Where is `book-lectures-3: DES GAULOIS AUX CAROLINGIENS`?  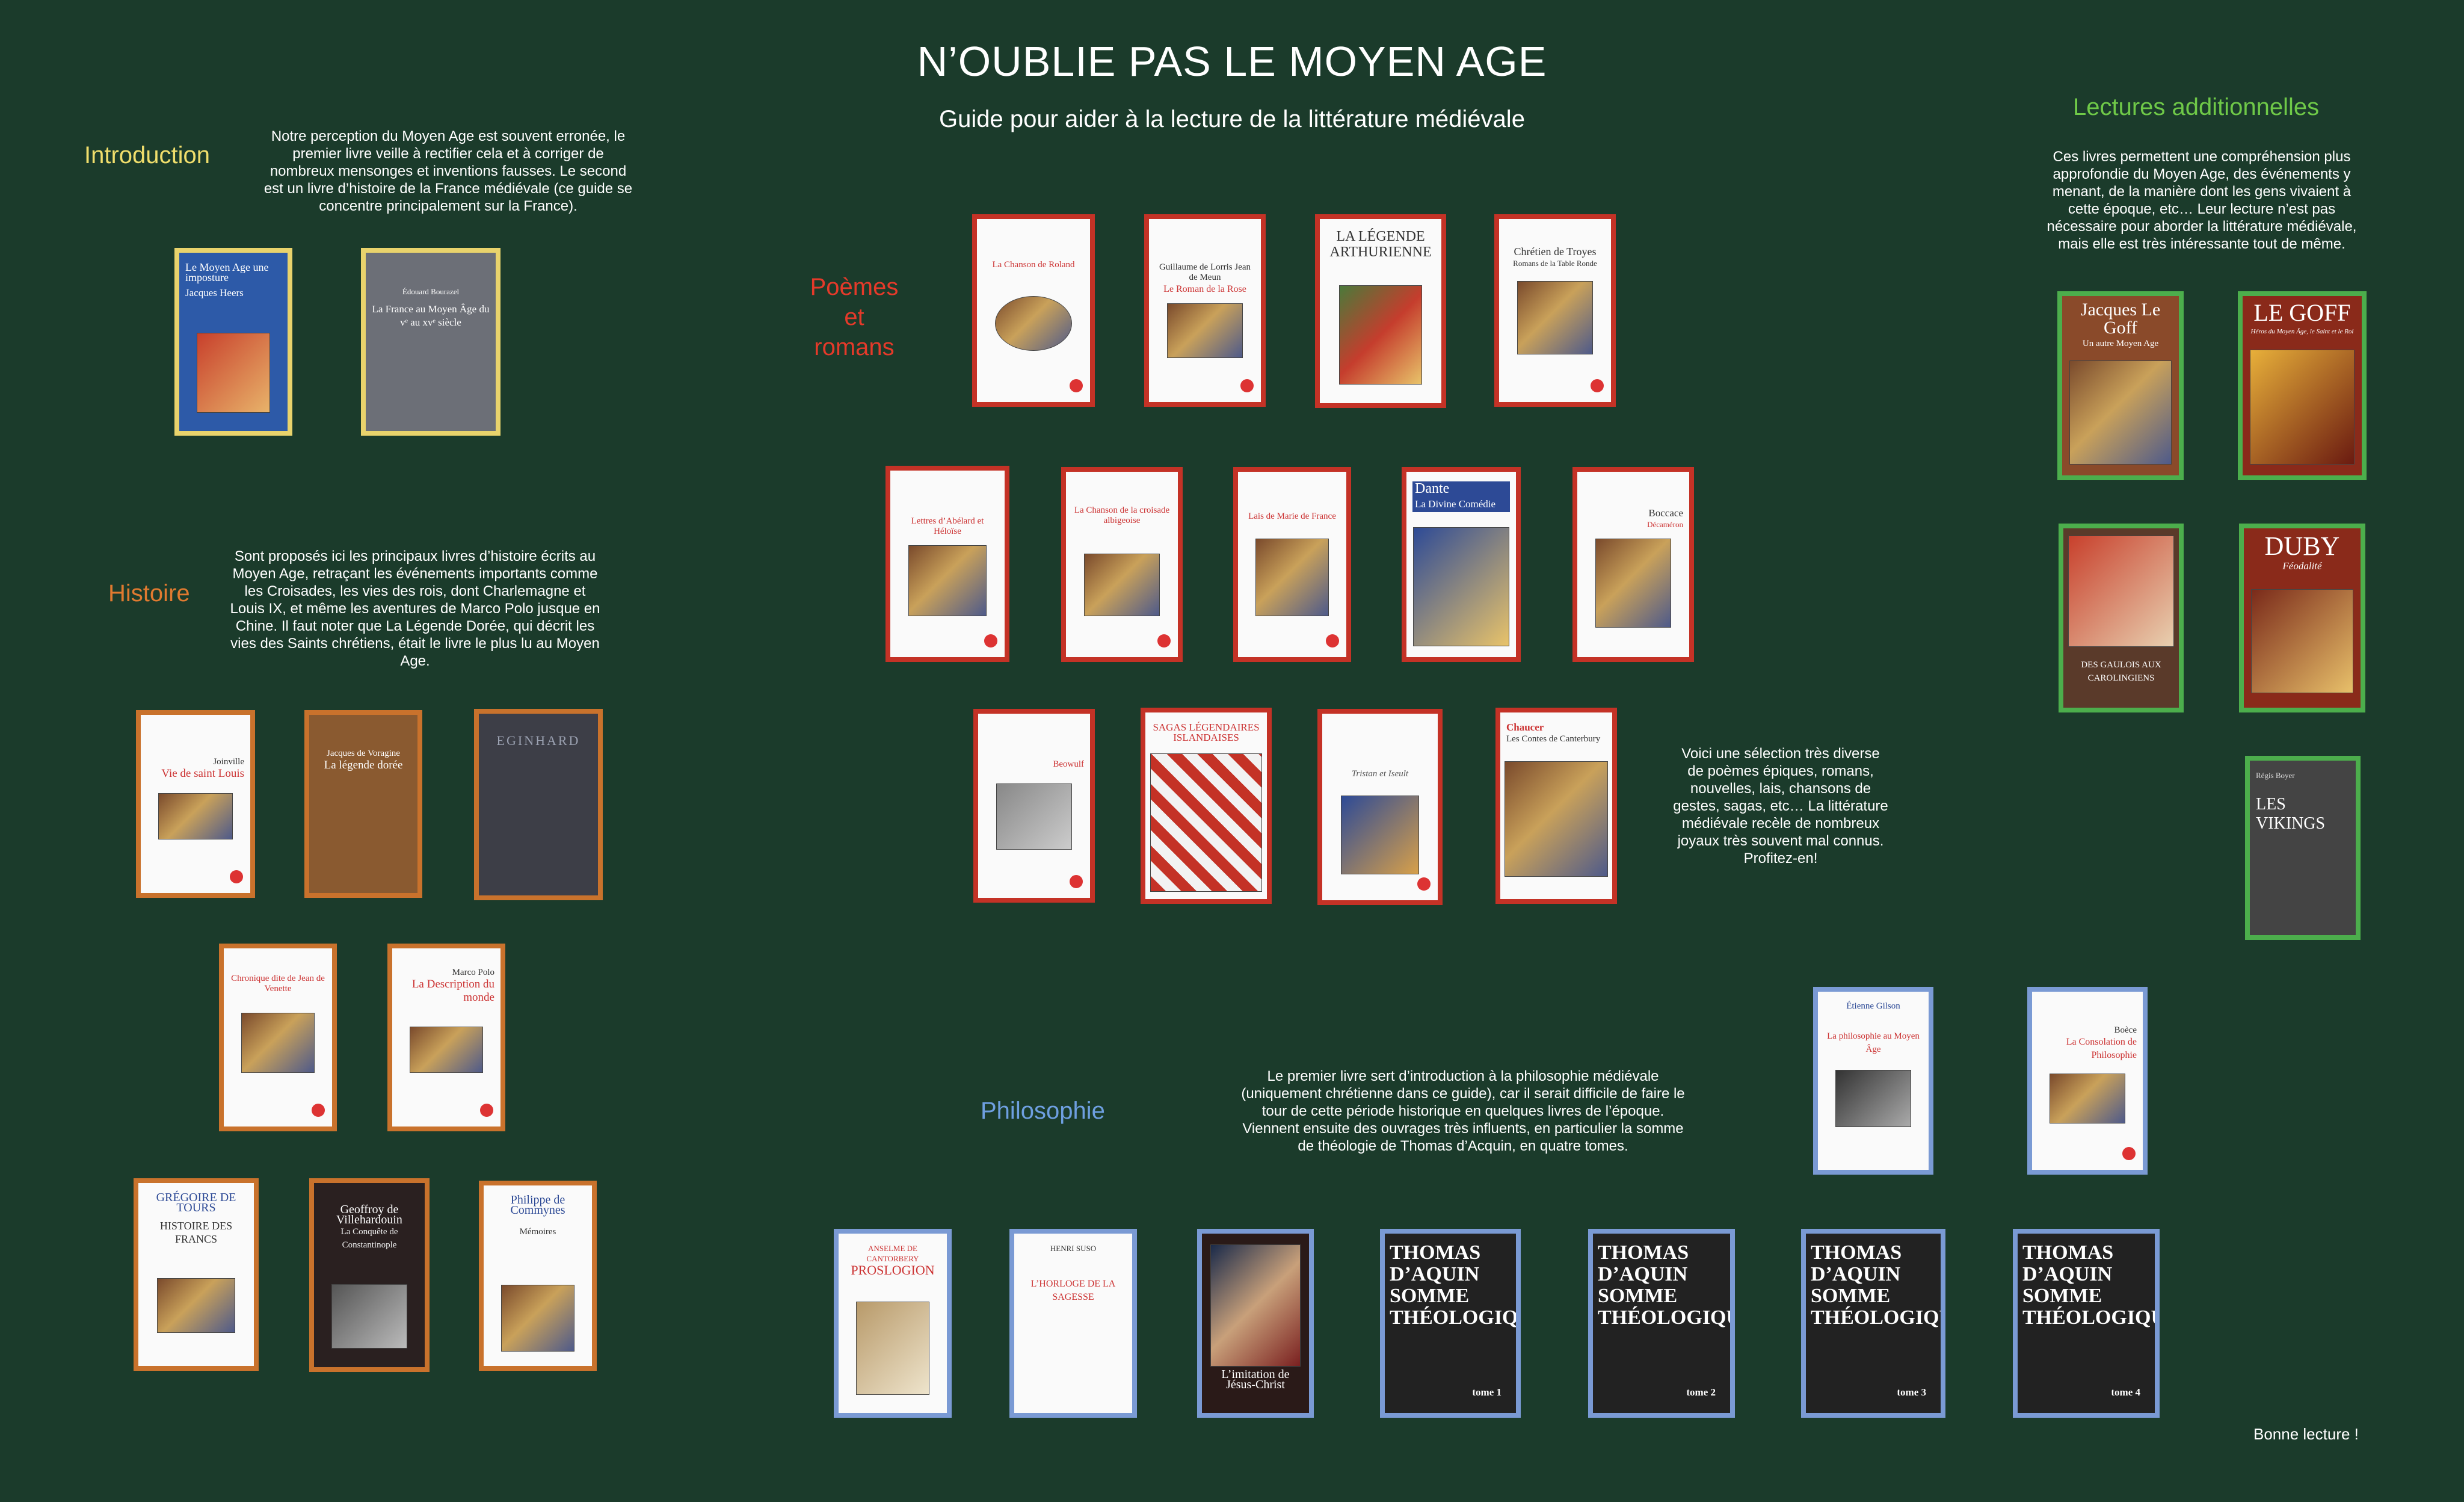 book-lectures-3: DES GAULOIS AUX CAROLINGIENS is located at coordinates (2121, 618).